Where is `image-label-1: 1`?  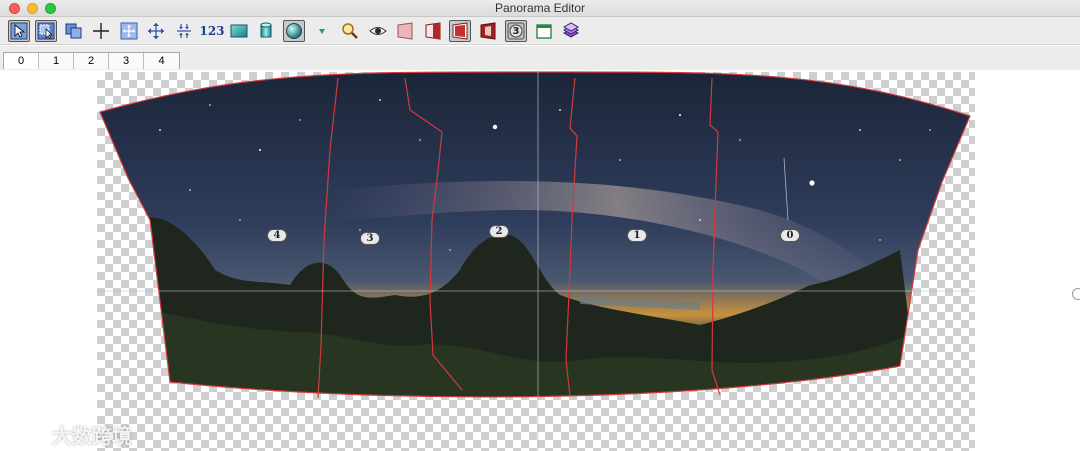 image-label-1: 1 is located at coordinates (637, 235).